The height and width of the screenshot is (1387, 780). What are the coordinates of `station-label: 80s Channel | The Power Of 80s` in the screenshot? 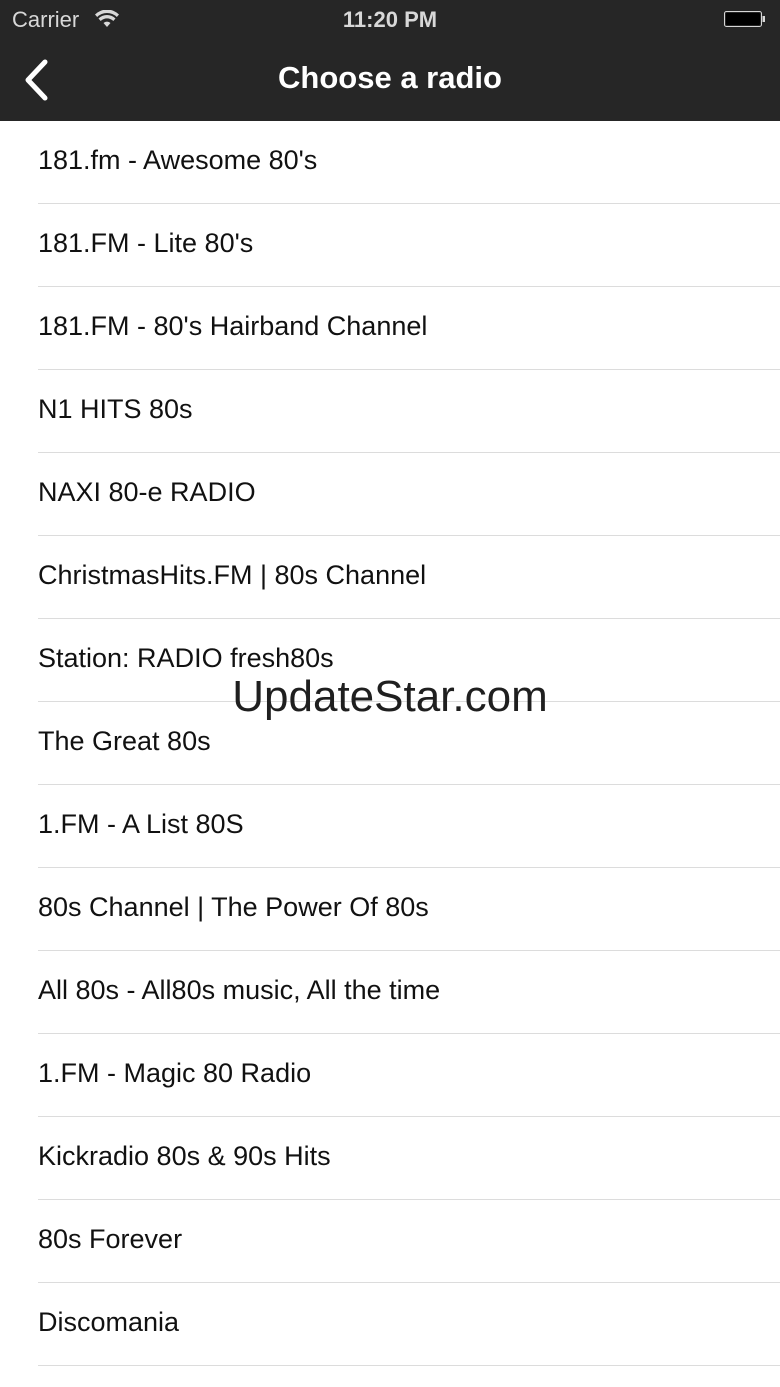 It's located at (233, 907).